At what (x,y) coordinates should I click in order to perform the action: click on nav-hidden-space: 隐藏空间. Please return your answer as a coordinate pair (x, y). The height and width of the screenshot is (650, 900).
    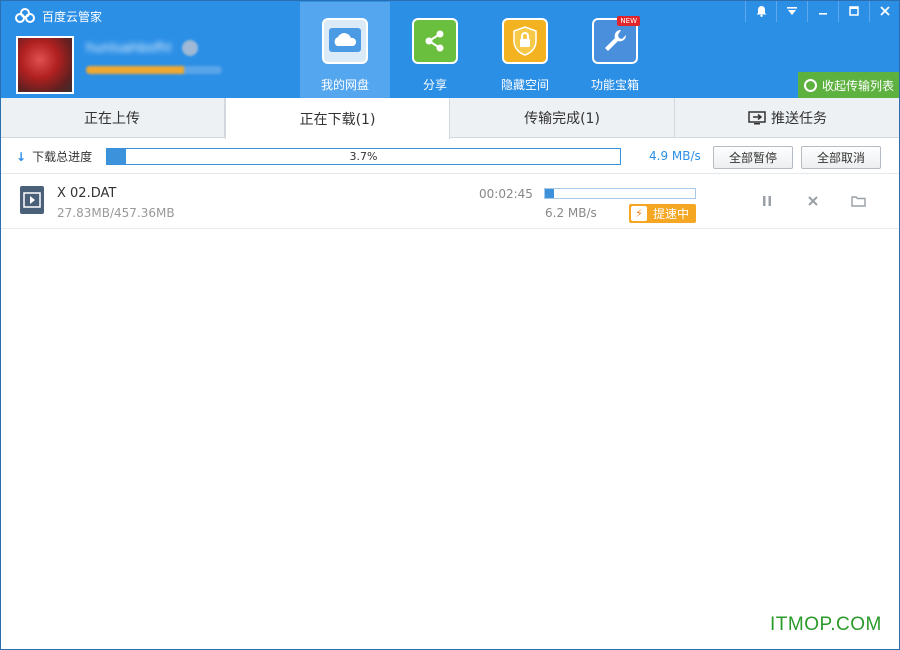
    Looking at the image, I should click on (525, 50).